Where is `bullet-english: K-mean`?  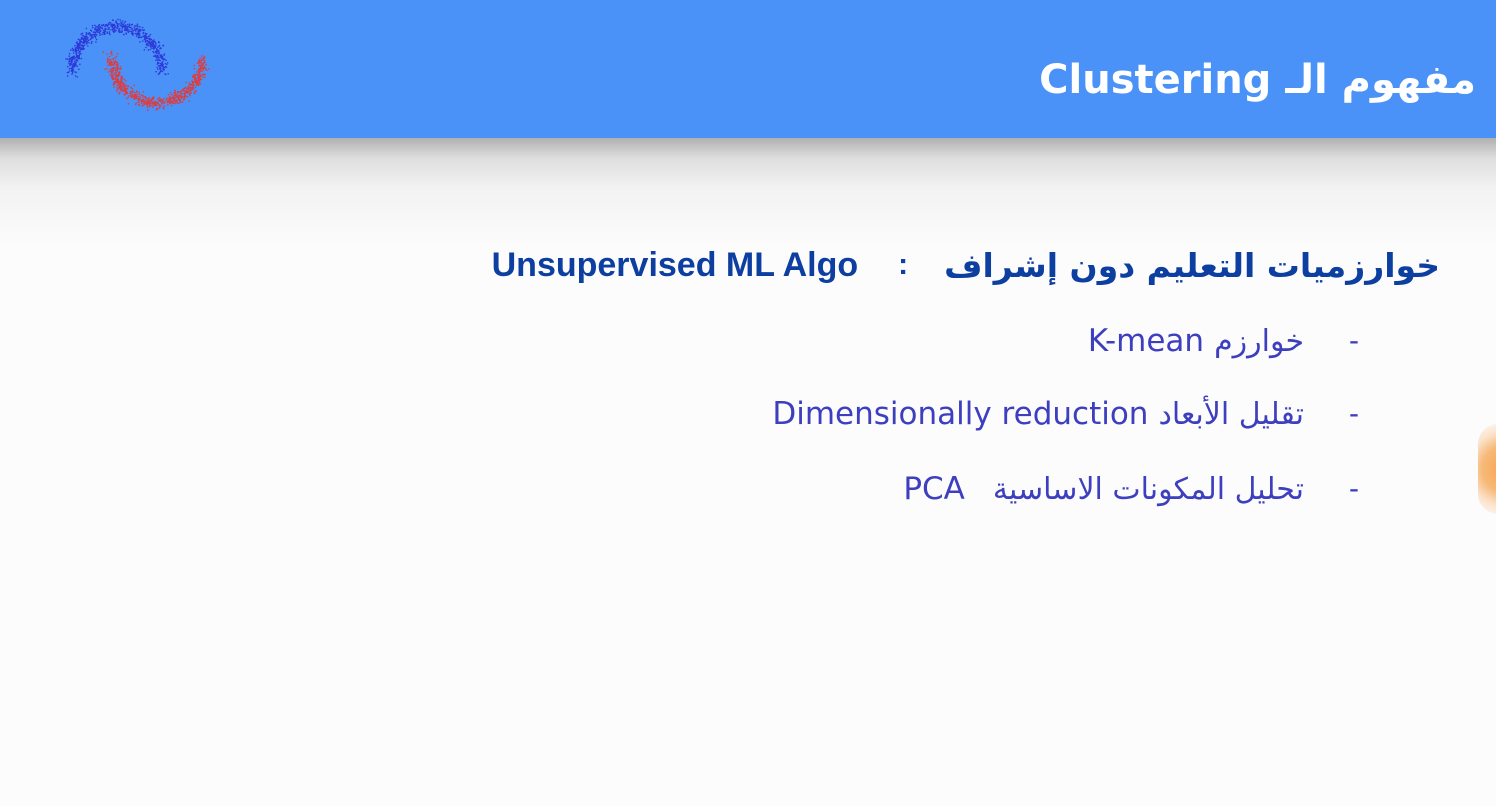
bullet-english: K-mean is located at coordinates (1146, 341).